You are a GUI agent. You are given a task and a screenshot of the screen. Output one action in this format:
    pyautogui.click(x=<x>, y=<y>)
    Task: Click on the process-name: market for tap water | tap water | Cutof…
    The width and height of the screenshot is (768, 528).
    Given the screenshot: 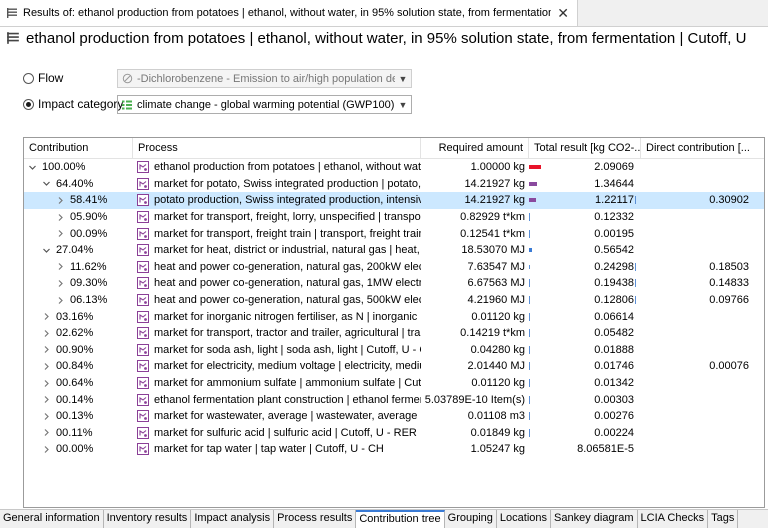 What is the action you would take?
    pyautogui.click(x=269, y=449)
    